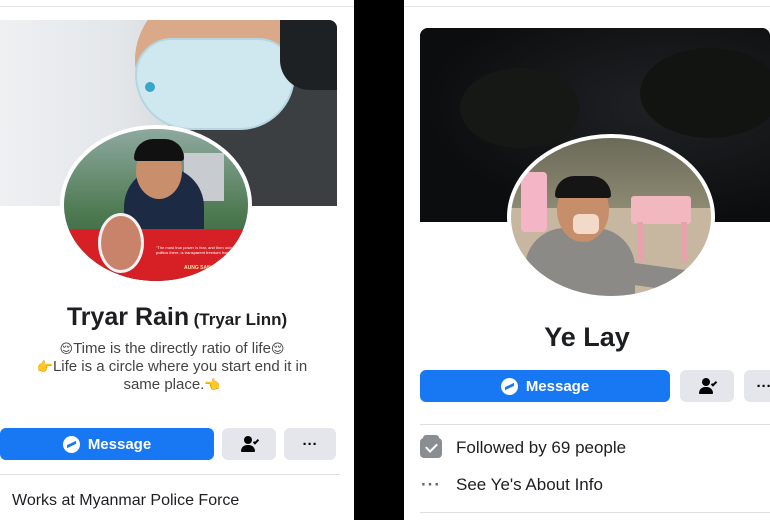  Describe the element at coordinates (587, 337) in the screenshot. I see `profile-name: Ye Lay` at that location.